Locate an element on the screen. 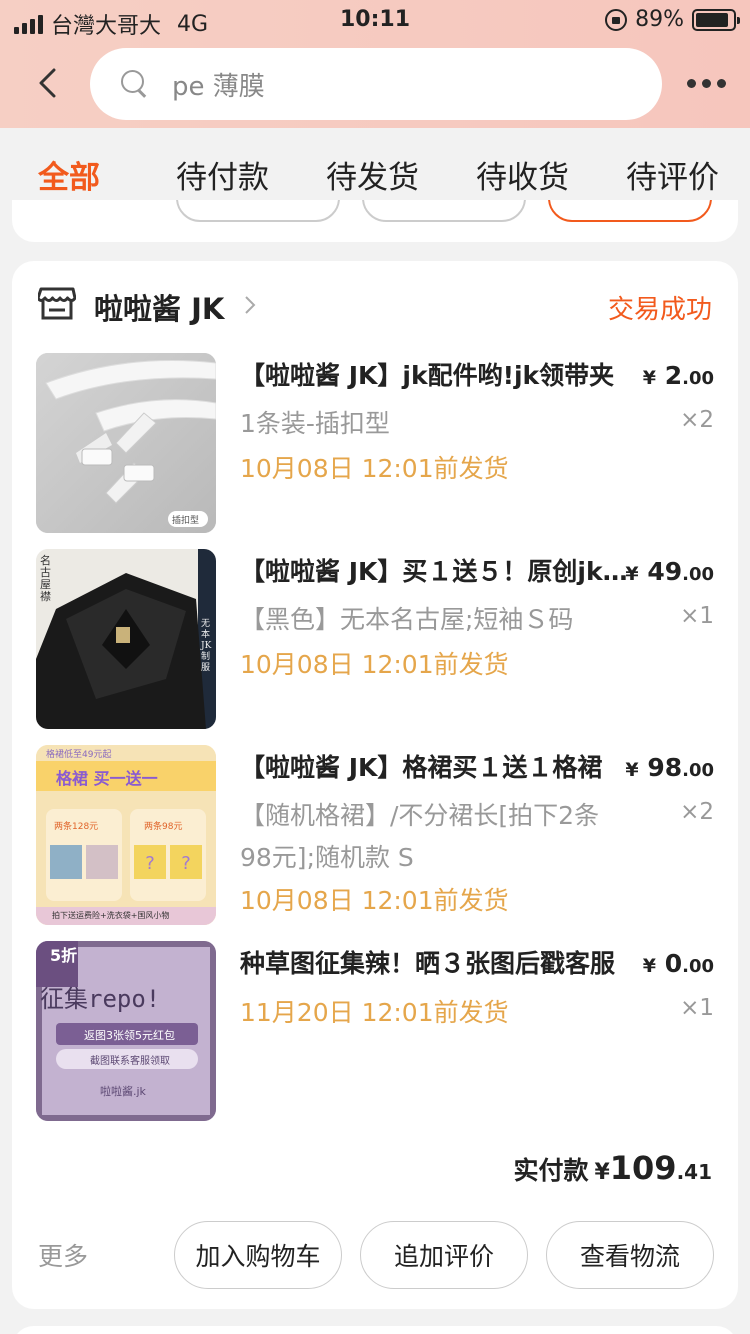  product-image-label: 截图联系客服领取 is located at coordinates (130, 1061).